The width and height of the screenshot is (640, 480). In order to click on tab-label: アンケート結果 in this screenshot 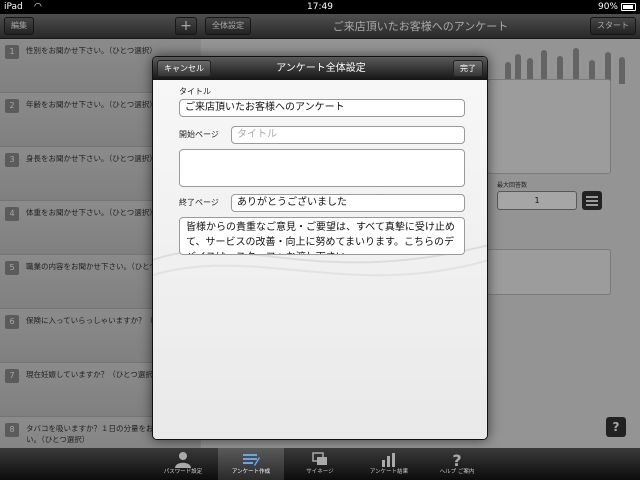, I will do `click(389, 472)`.